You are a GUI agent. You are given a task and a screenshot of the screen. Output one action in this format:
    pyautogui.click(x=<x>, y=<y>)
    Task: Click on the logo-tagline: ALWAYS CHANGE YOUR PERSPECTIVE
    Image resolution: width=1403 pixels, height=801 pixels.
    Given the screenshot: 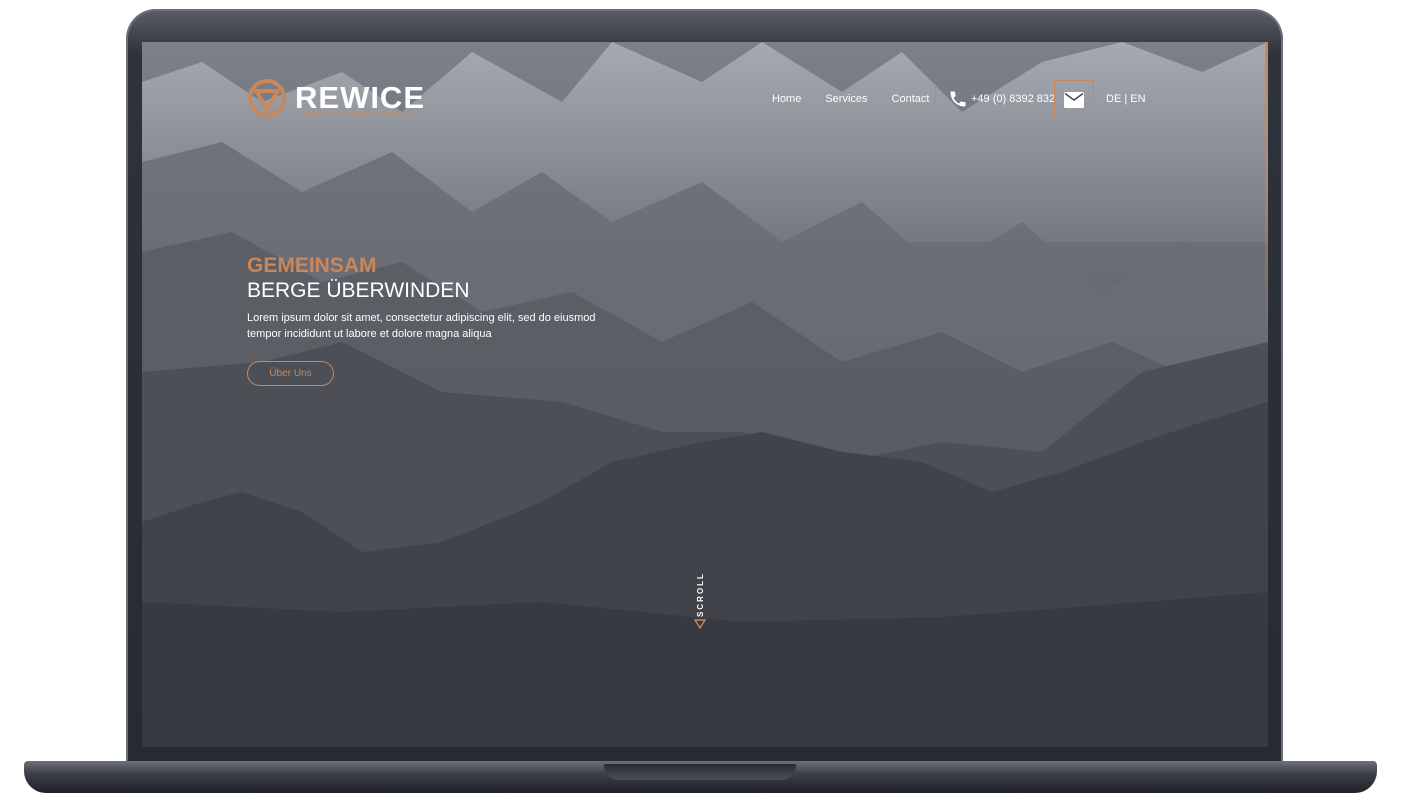 What is the action you would take?
    pyautogui.click(x=356, y=115)
    